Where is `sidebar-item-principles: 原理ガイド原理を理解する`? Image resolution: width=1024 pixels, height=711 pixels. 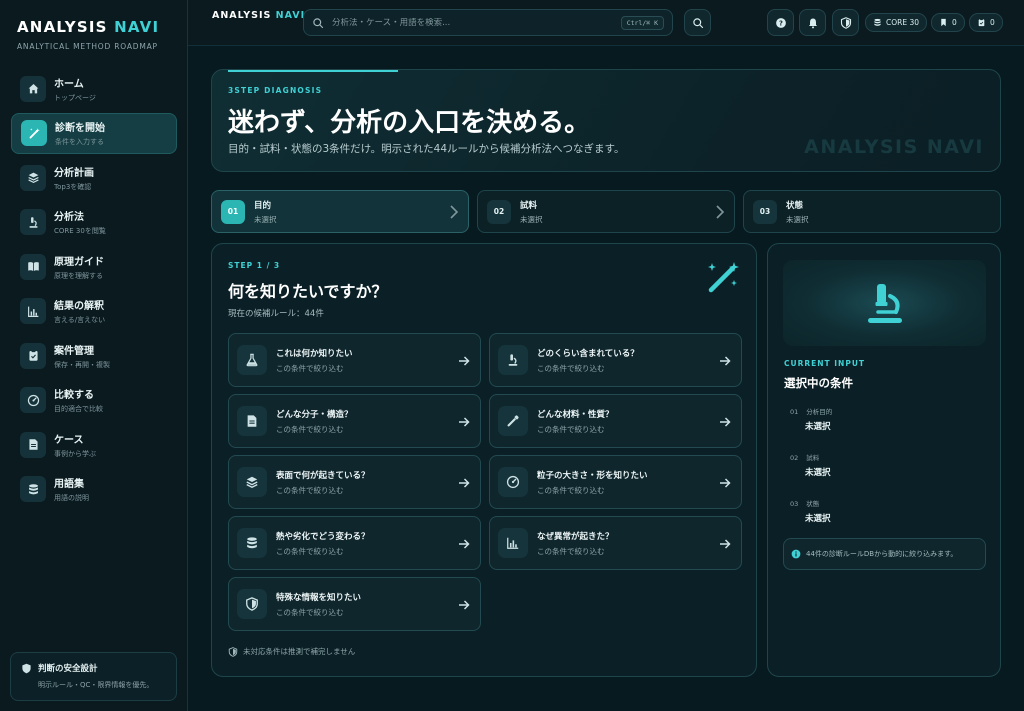 sidebar-item-principles: 原理ガイド原理を理解する is located at coordinates (94, 266).